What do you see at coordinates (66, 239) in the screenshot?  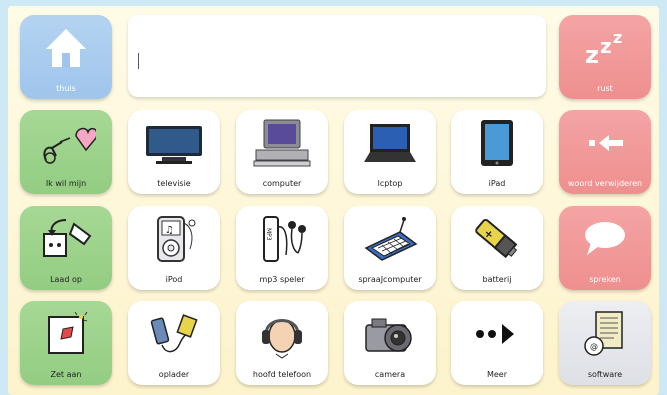 I see `plug-socket-icon` at bounding box center [66, 239].